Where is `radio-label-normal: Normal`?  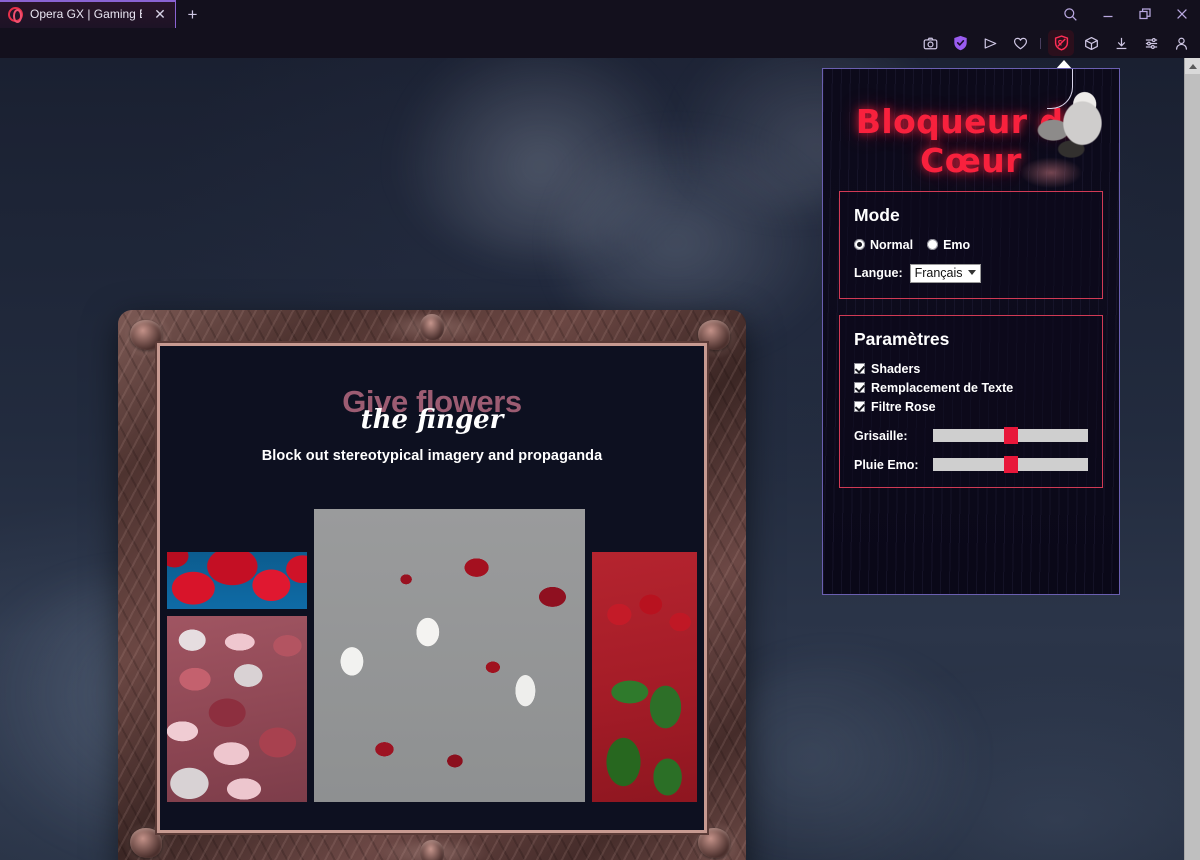
radio-label-normal: Normal is located at coordinates (892, 244).